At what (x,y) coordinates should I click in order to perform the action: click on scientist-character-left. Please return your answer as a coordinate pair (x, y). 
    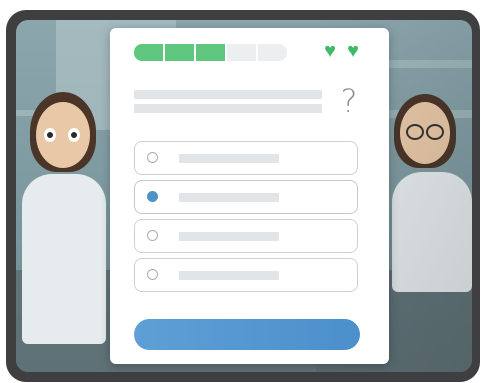
    Looking at the image, I should click on (67, 231).